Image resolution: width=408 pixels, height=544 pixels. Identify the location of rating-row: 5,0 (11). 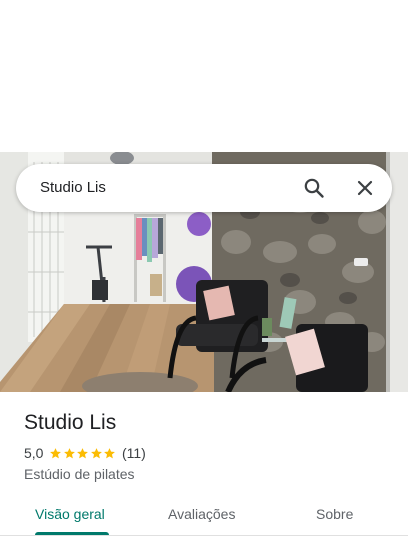
(85, 453).